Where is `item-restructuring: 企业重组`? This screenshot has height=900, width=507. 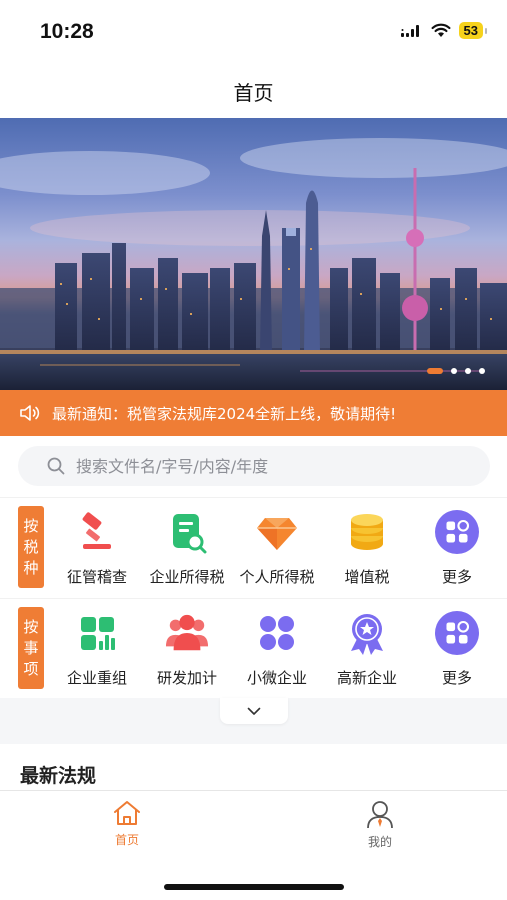
item-restructuring: 企业重组 is located at coordinates (97, 649).